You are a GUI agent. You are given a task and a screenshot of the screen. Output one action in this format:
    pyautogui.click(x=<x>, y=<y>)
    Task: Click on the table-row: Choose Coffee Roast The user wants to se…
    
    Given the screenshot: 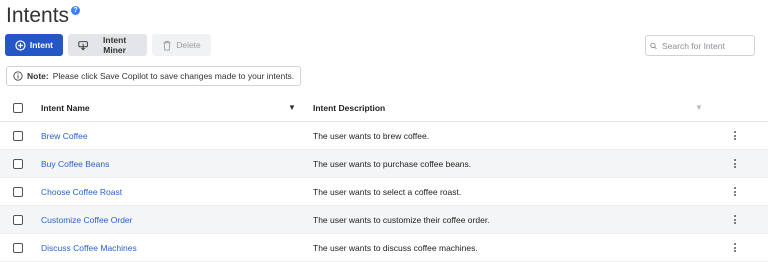 What is the action you would take?
    pyautogui.click(x=384, y=192)
    